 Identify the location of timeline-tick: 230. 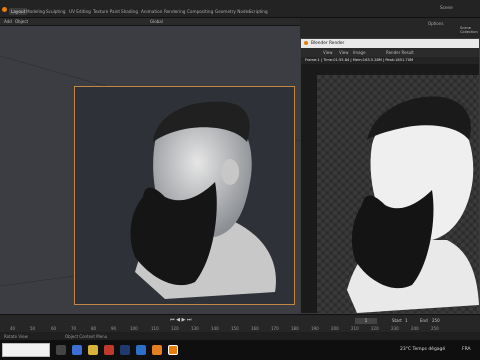
(395, 328).